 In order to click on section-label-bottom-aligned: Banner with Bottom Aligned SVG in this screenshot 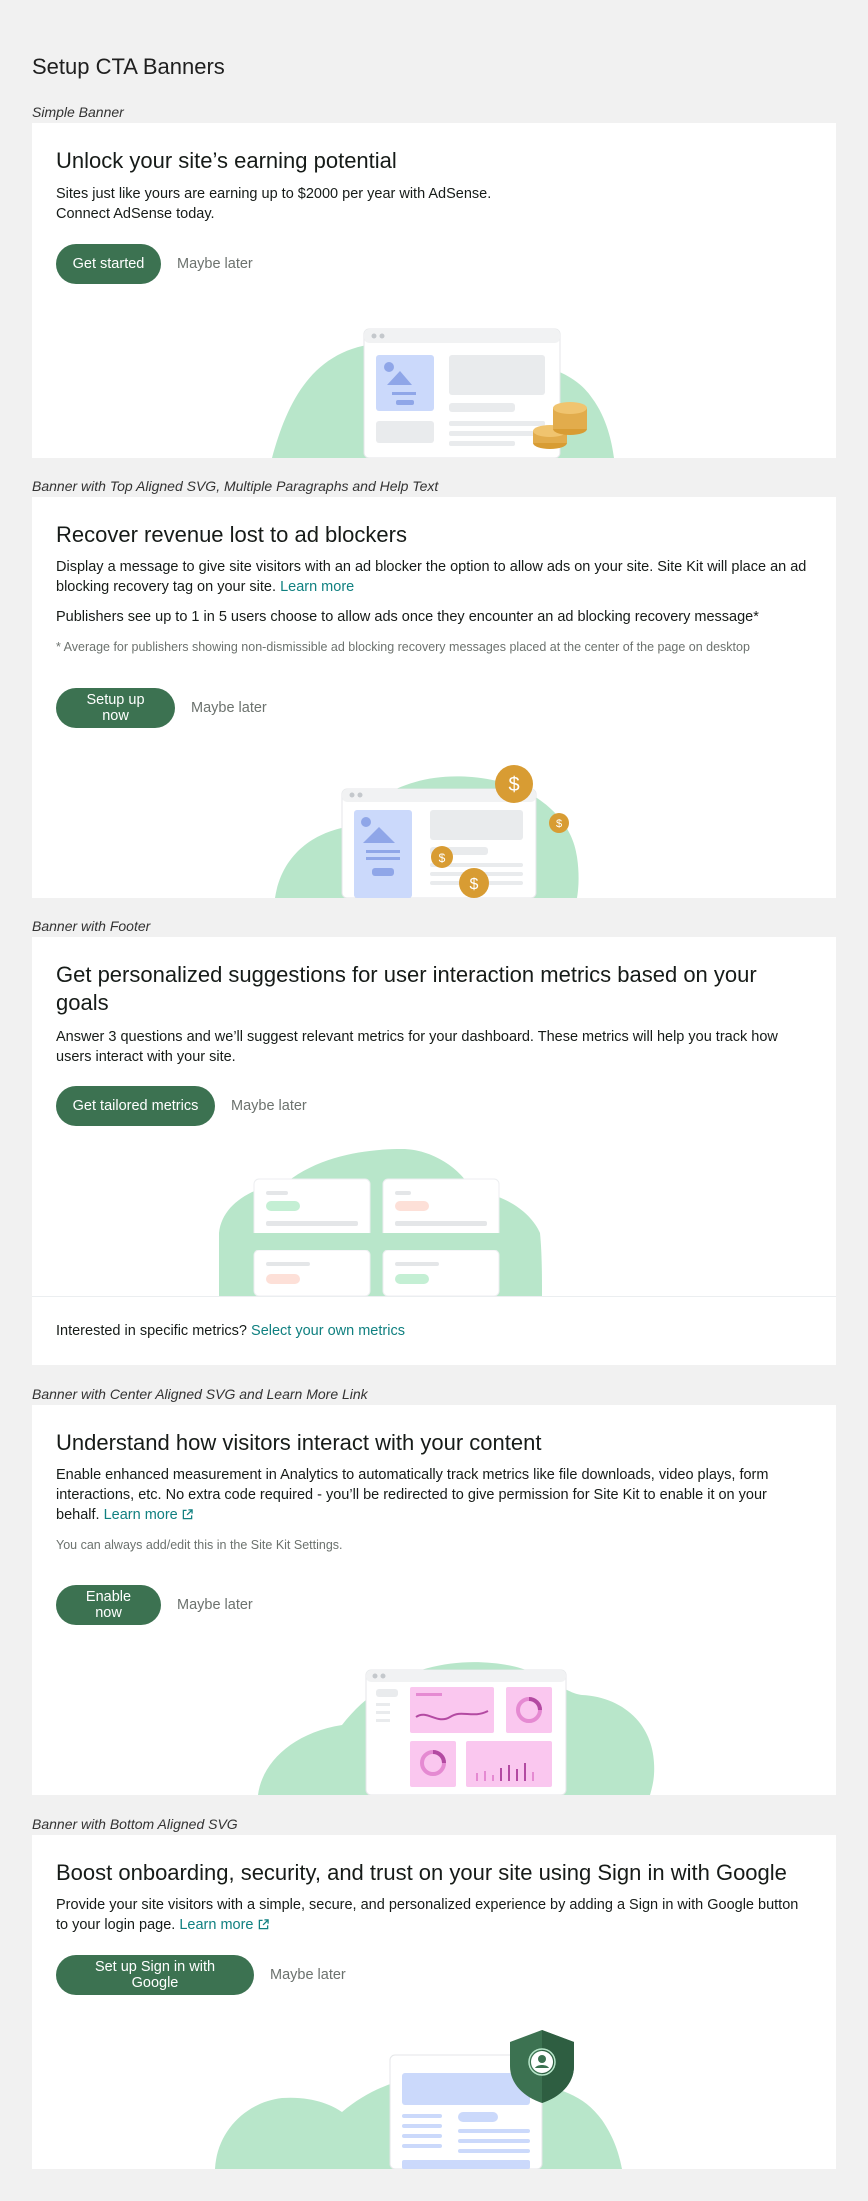, I will do `click(135, 1824)`.